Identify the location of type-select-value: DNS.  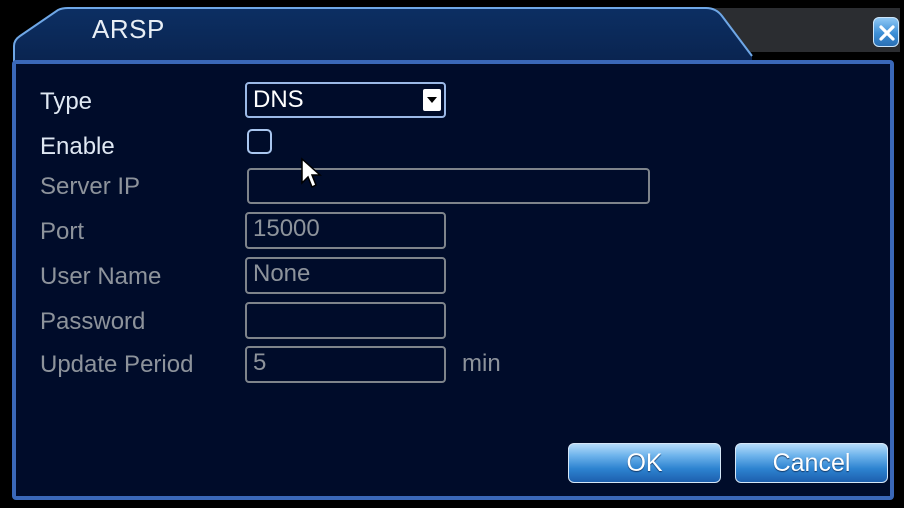
(278, 99).